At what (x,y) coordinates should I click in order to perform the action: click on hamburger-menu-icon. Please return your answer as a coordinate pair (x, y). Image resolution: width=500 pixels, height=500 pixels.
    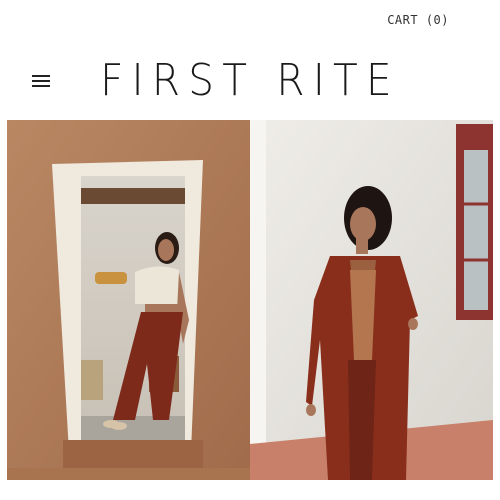
    Looking at the image, I should click on (41, 81).